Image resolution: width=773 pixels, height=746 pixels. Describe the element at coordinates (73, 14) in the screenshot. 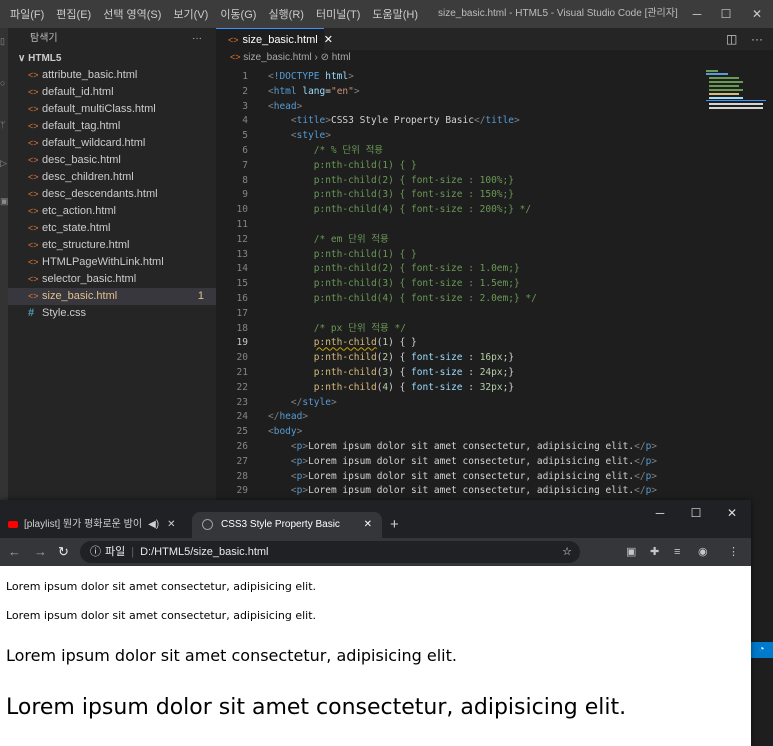

I see `menu-edit: 편집(E)` at that location.